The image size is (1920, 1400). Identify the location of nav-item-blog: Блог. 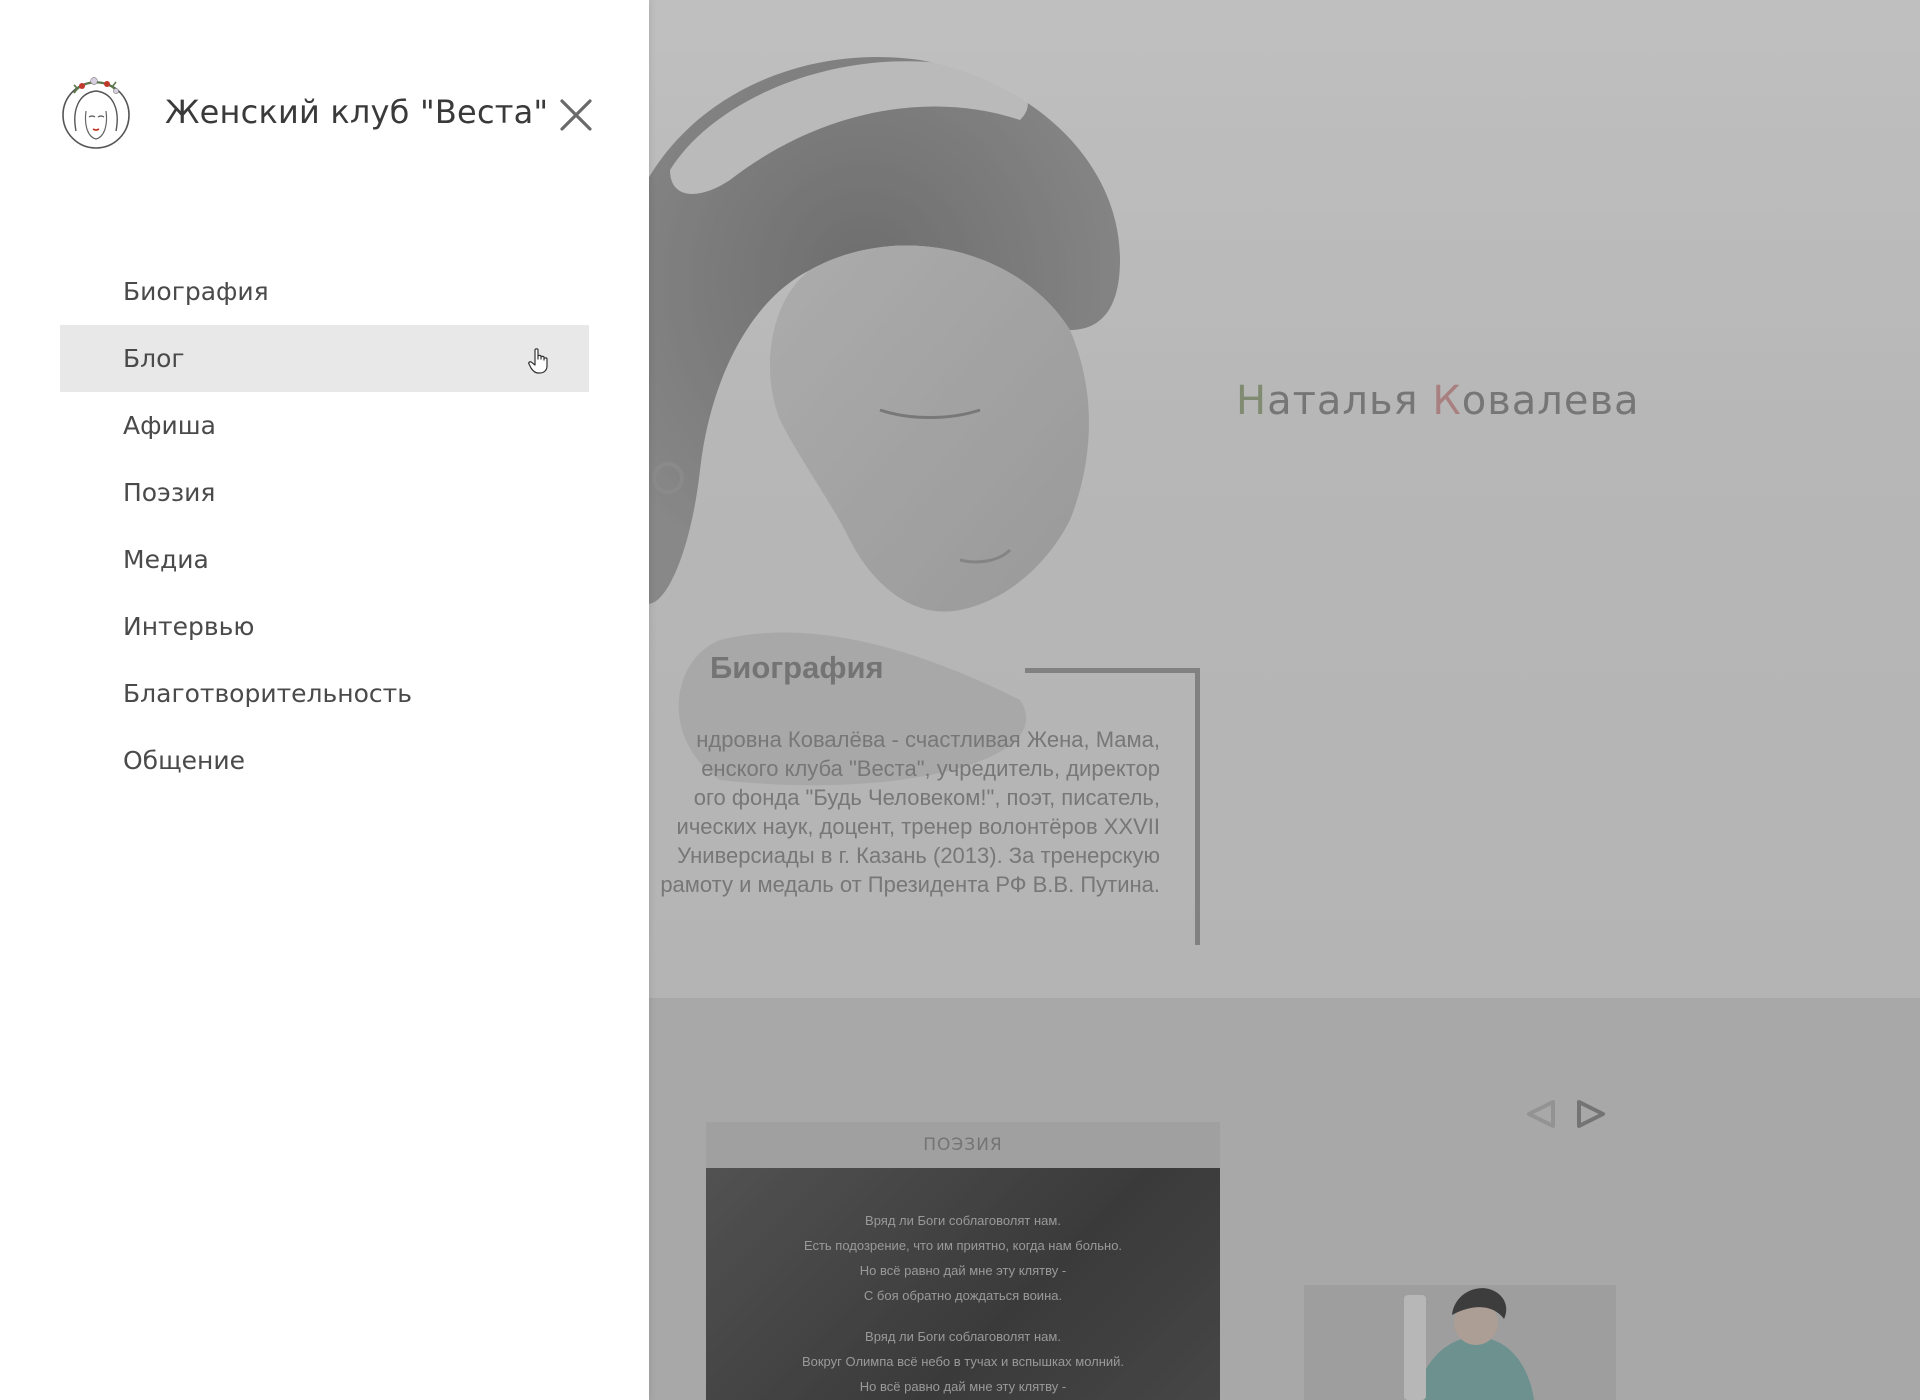
(324, 358).